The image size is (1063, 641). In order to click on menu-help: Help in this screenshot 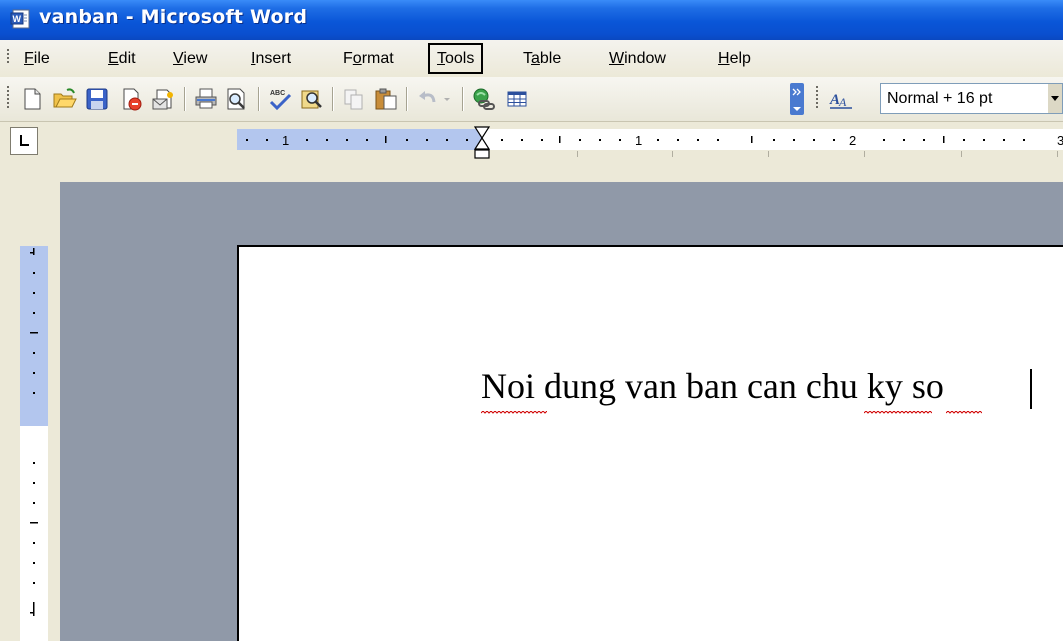, I will do `click(734, 58)`.